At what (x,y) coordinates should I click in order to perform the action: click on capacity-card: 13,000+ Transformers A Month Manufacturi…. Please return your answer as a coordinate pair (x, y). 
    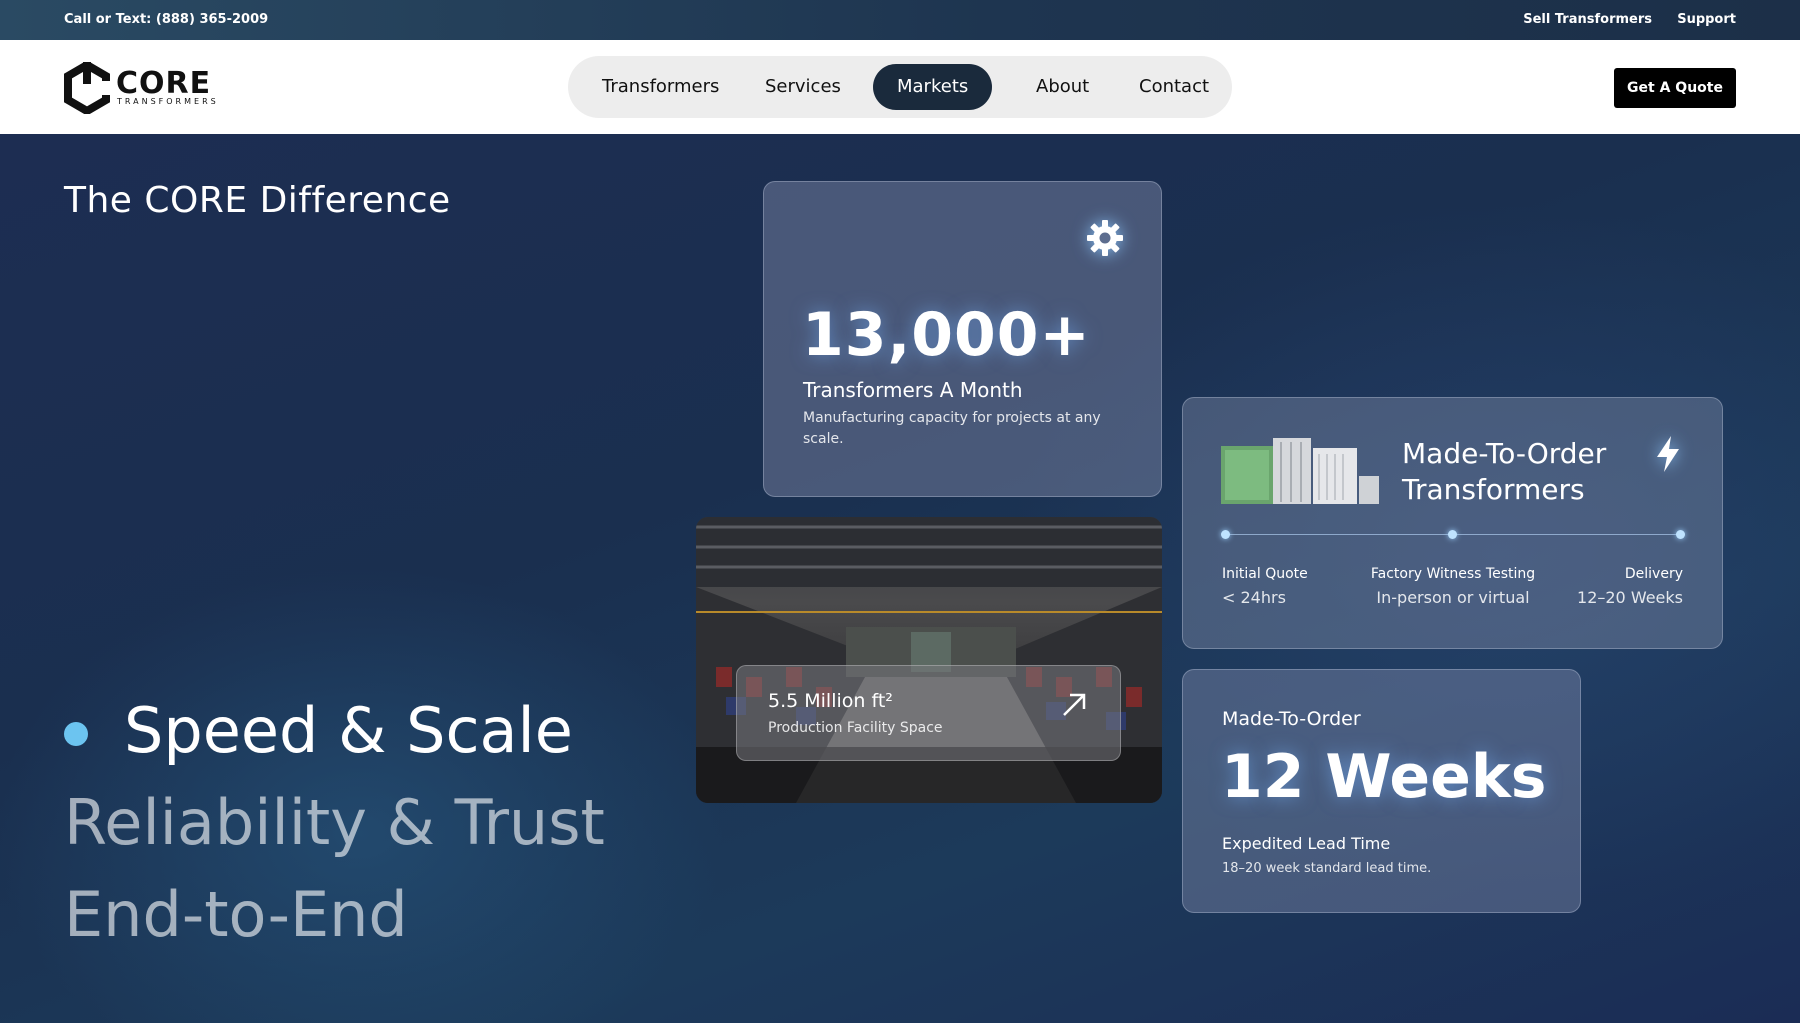
    Looking at the image, I should click on (962, 339).